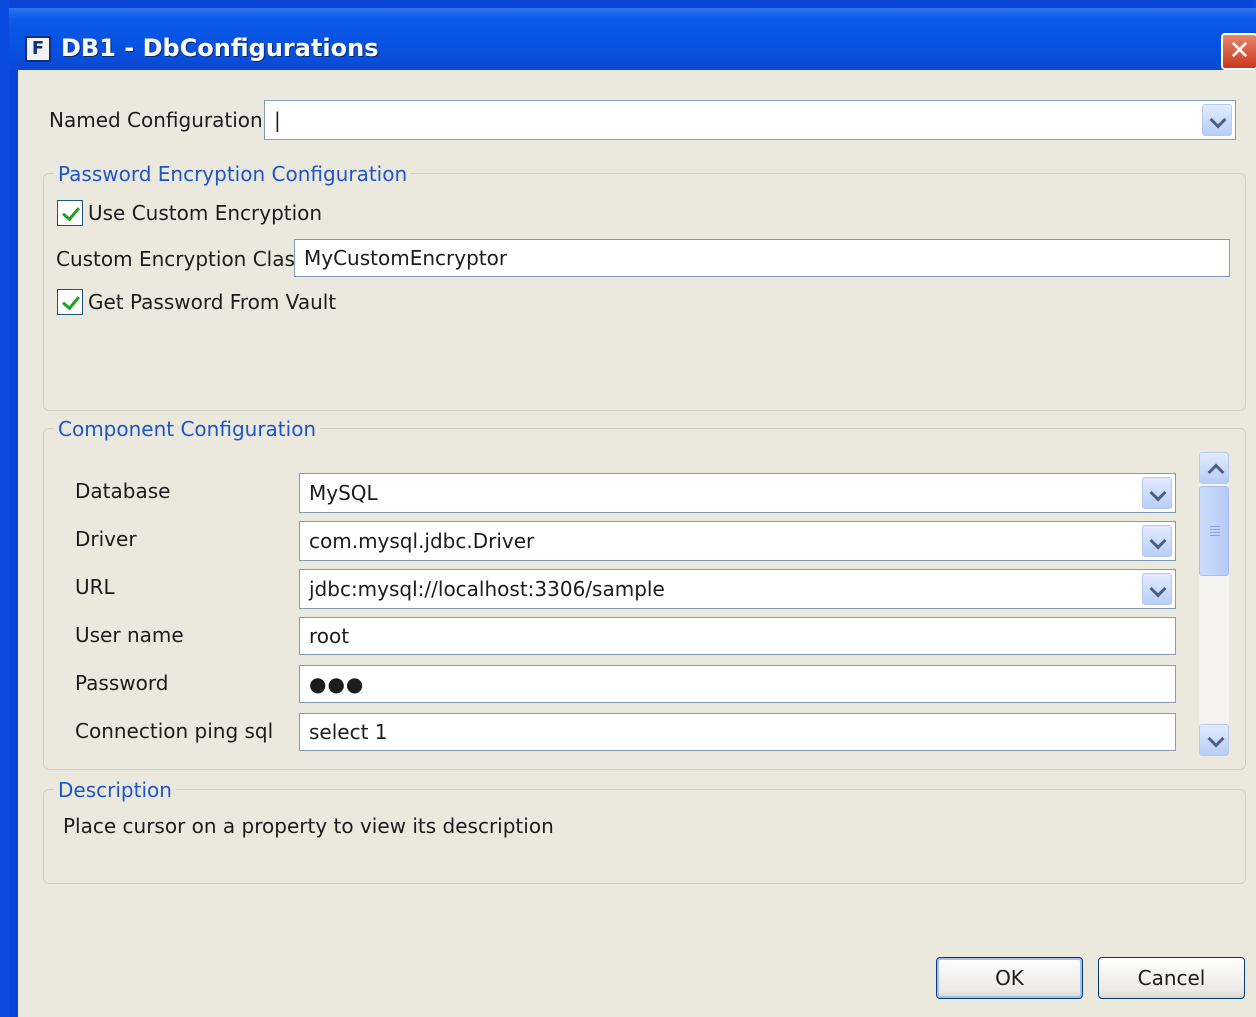 This screenshot has width=1256, height=1017. I want to click on driver-label: Driver, so click(106, 539).